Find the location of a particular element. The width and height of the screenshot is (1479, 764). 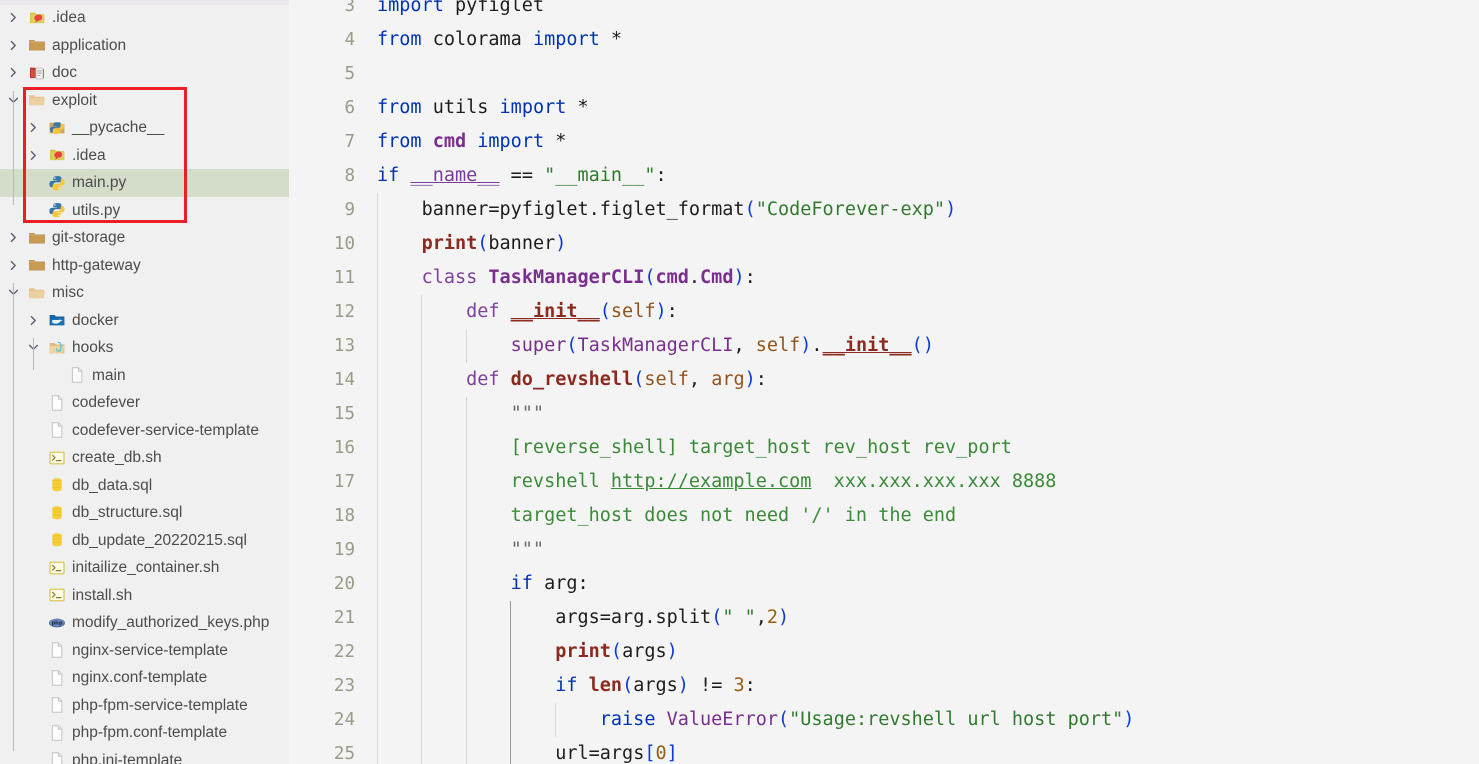

code-line: if __name__ == "__main__": is located at coordinates (917, 176).